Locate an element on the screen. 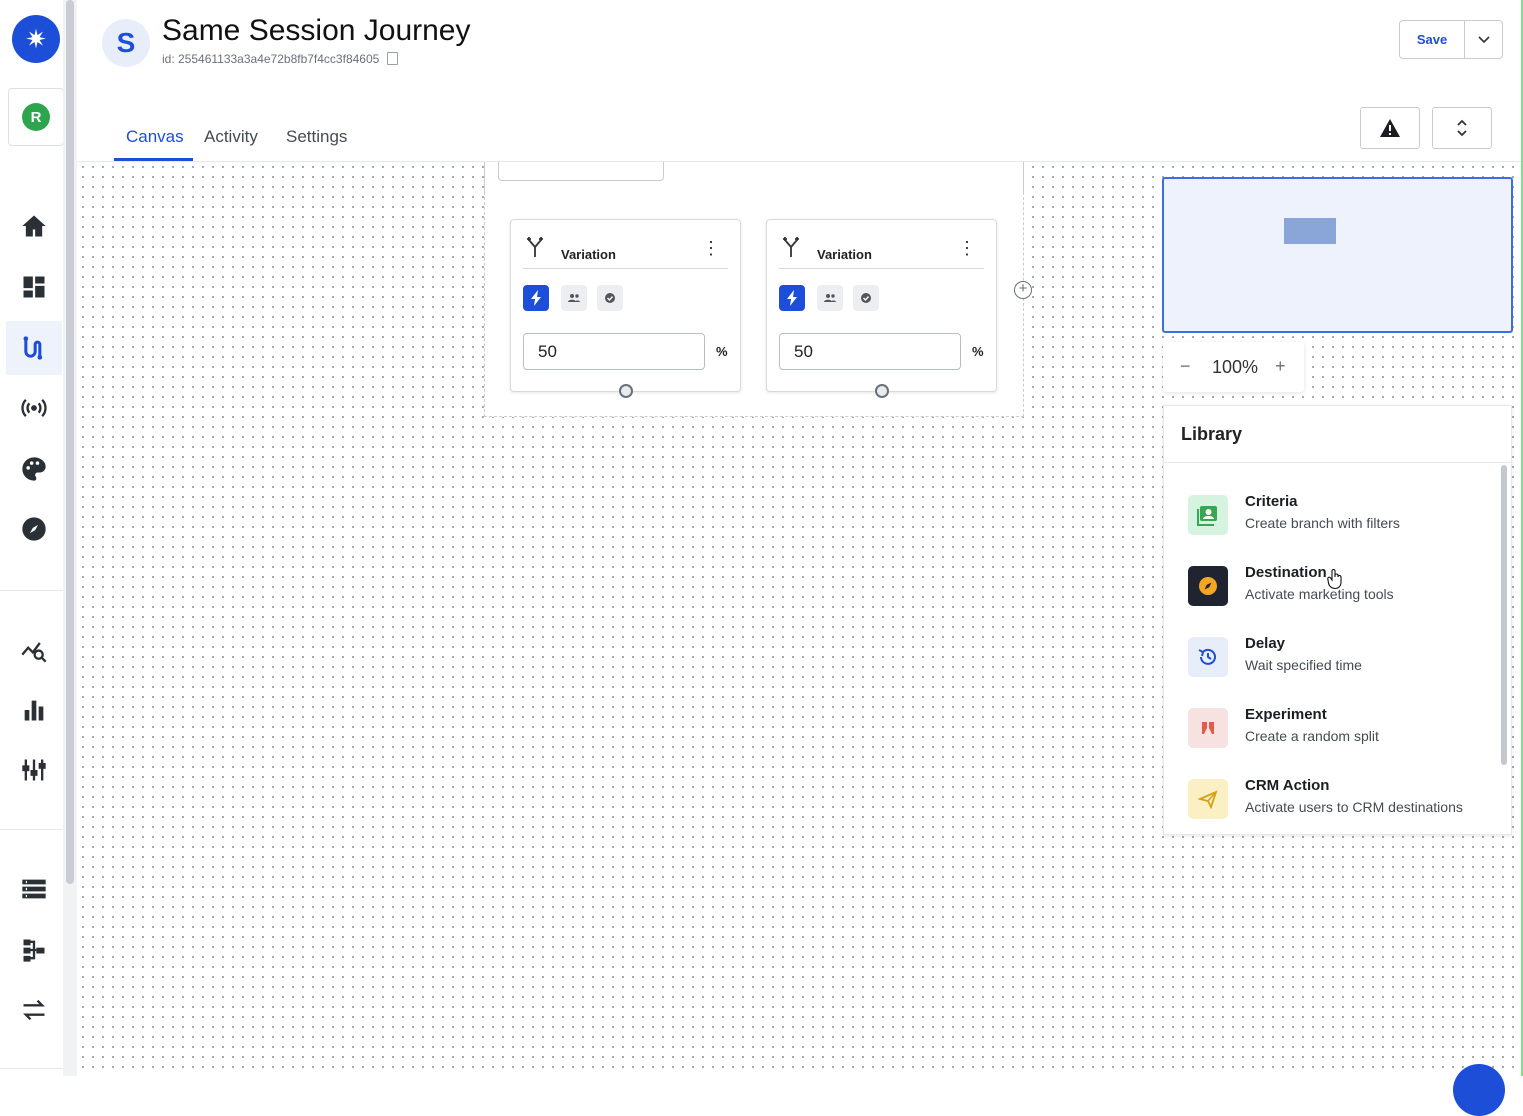 This screenshot has height=1116, width=1523. destination-icon is located at coordinates (1208, 586).